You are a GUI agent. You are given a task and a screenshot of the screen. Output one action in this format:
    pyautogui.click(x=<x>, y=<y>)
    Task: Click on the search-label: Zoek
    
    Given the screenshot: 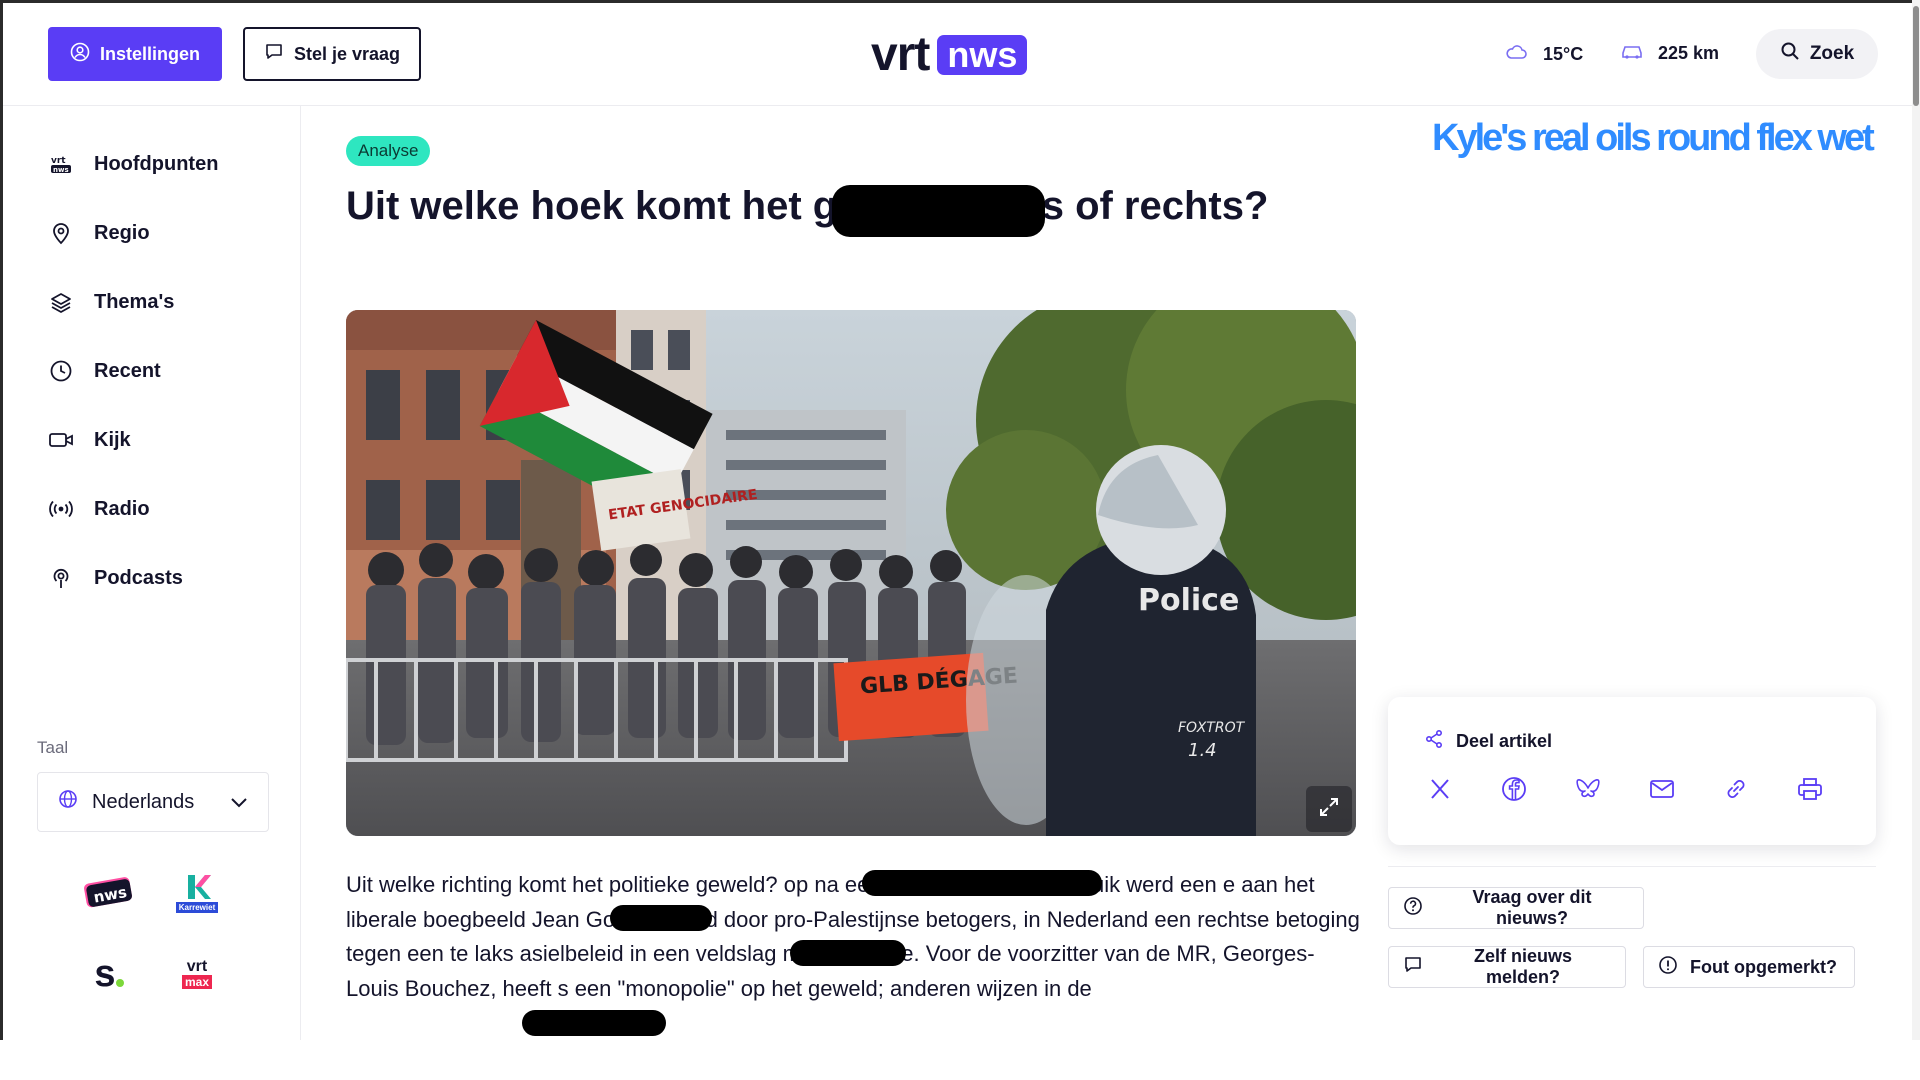 What is the action you would take?
    pyautogui.click(x=1832, y=53)
    